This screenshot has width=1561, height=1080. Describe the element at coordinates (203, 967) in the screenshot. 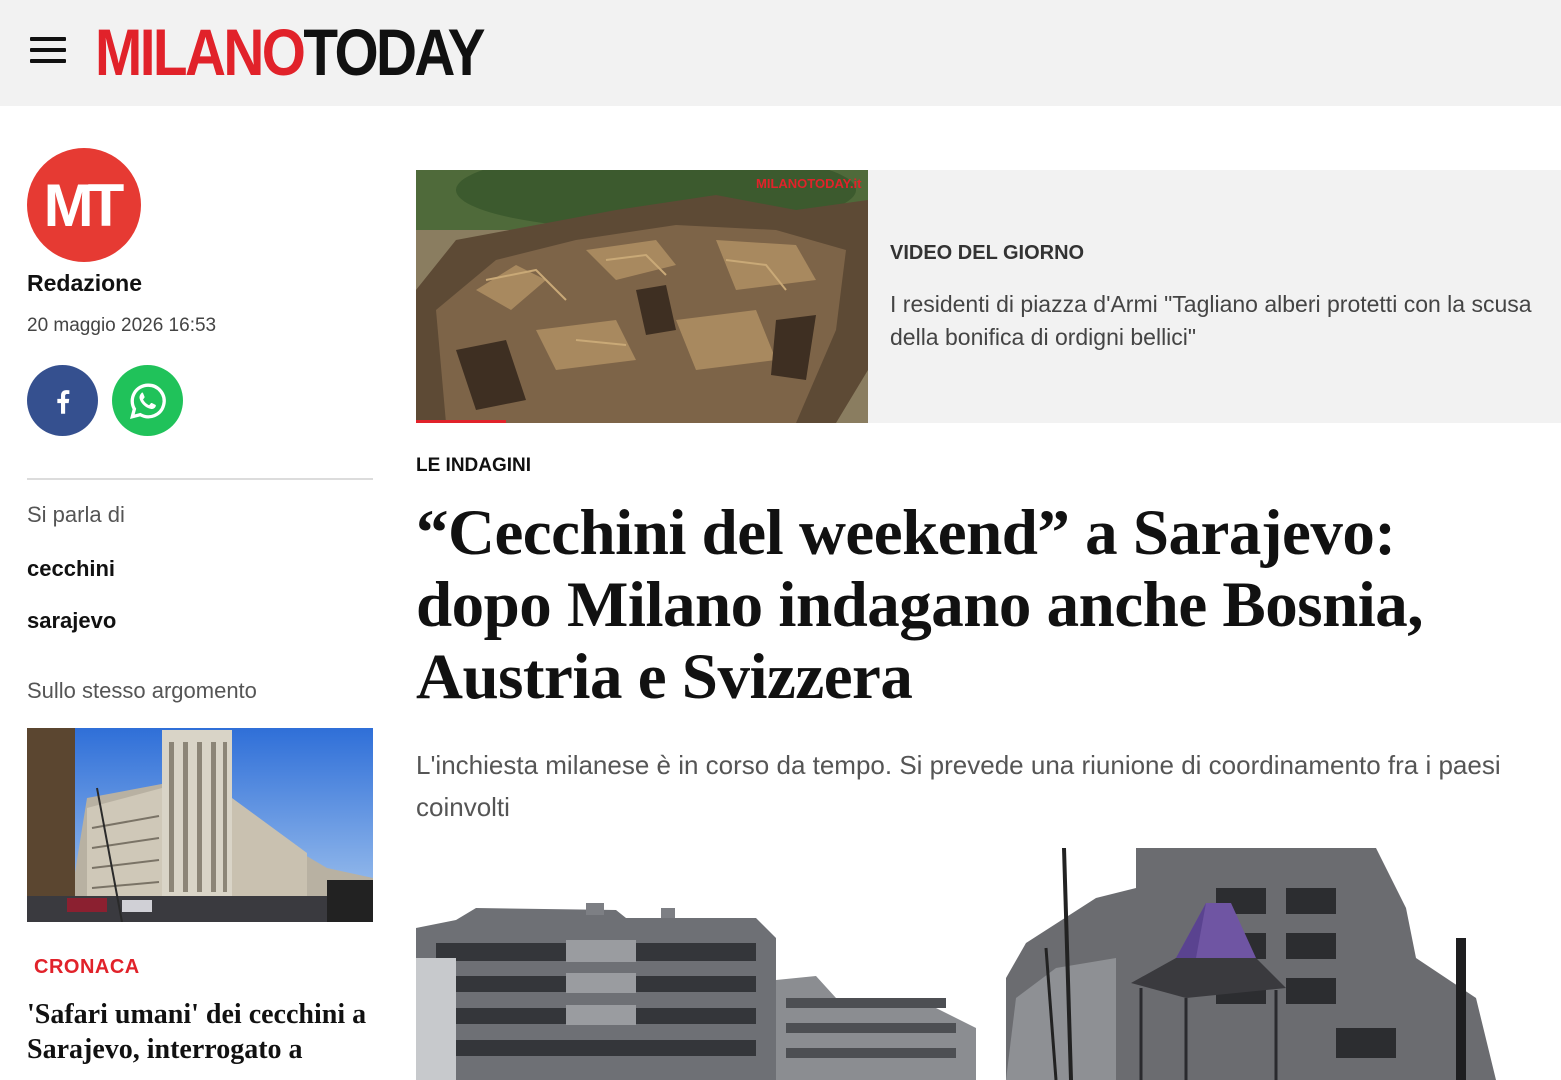

I see `related-category: CRONACA` at that location.